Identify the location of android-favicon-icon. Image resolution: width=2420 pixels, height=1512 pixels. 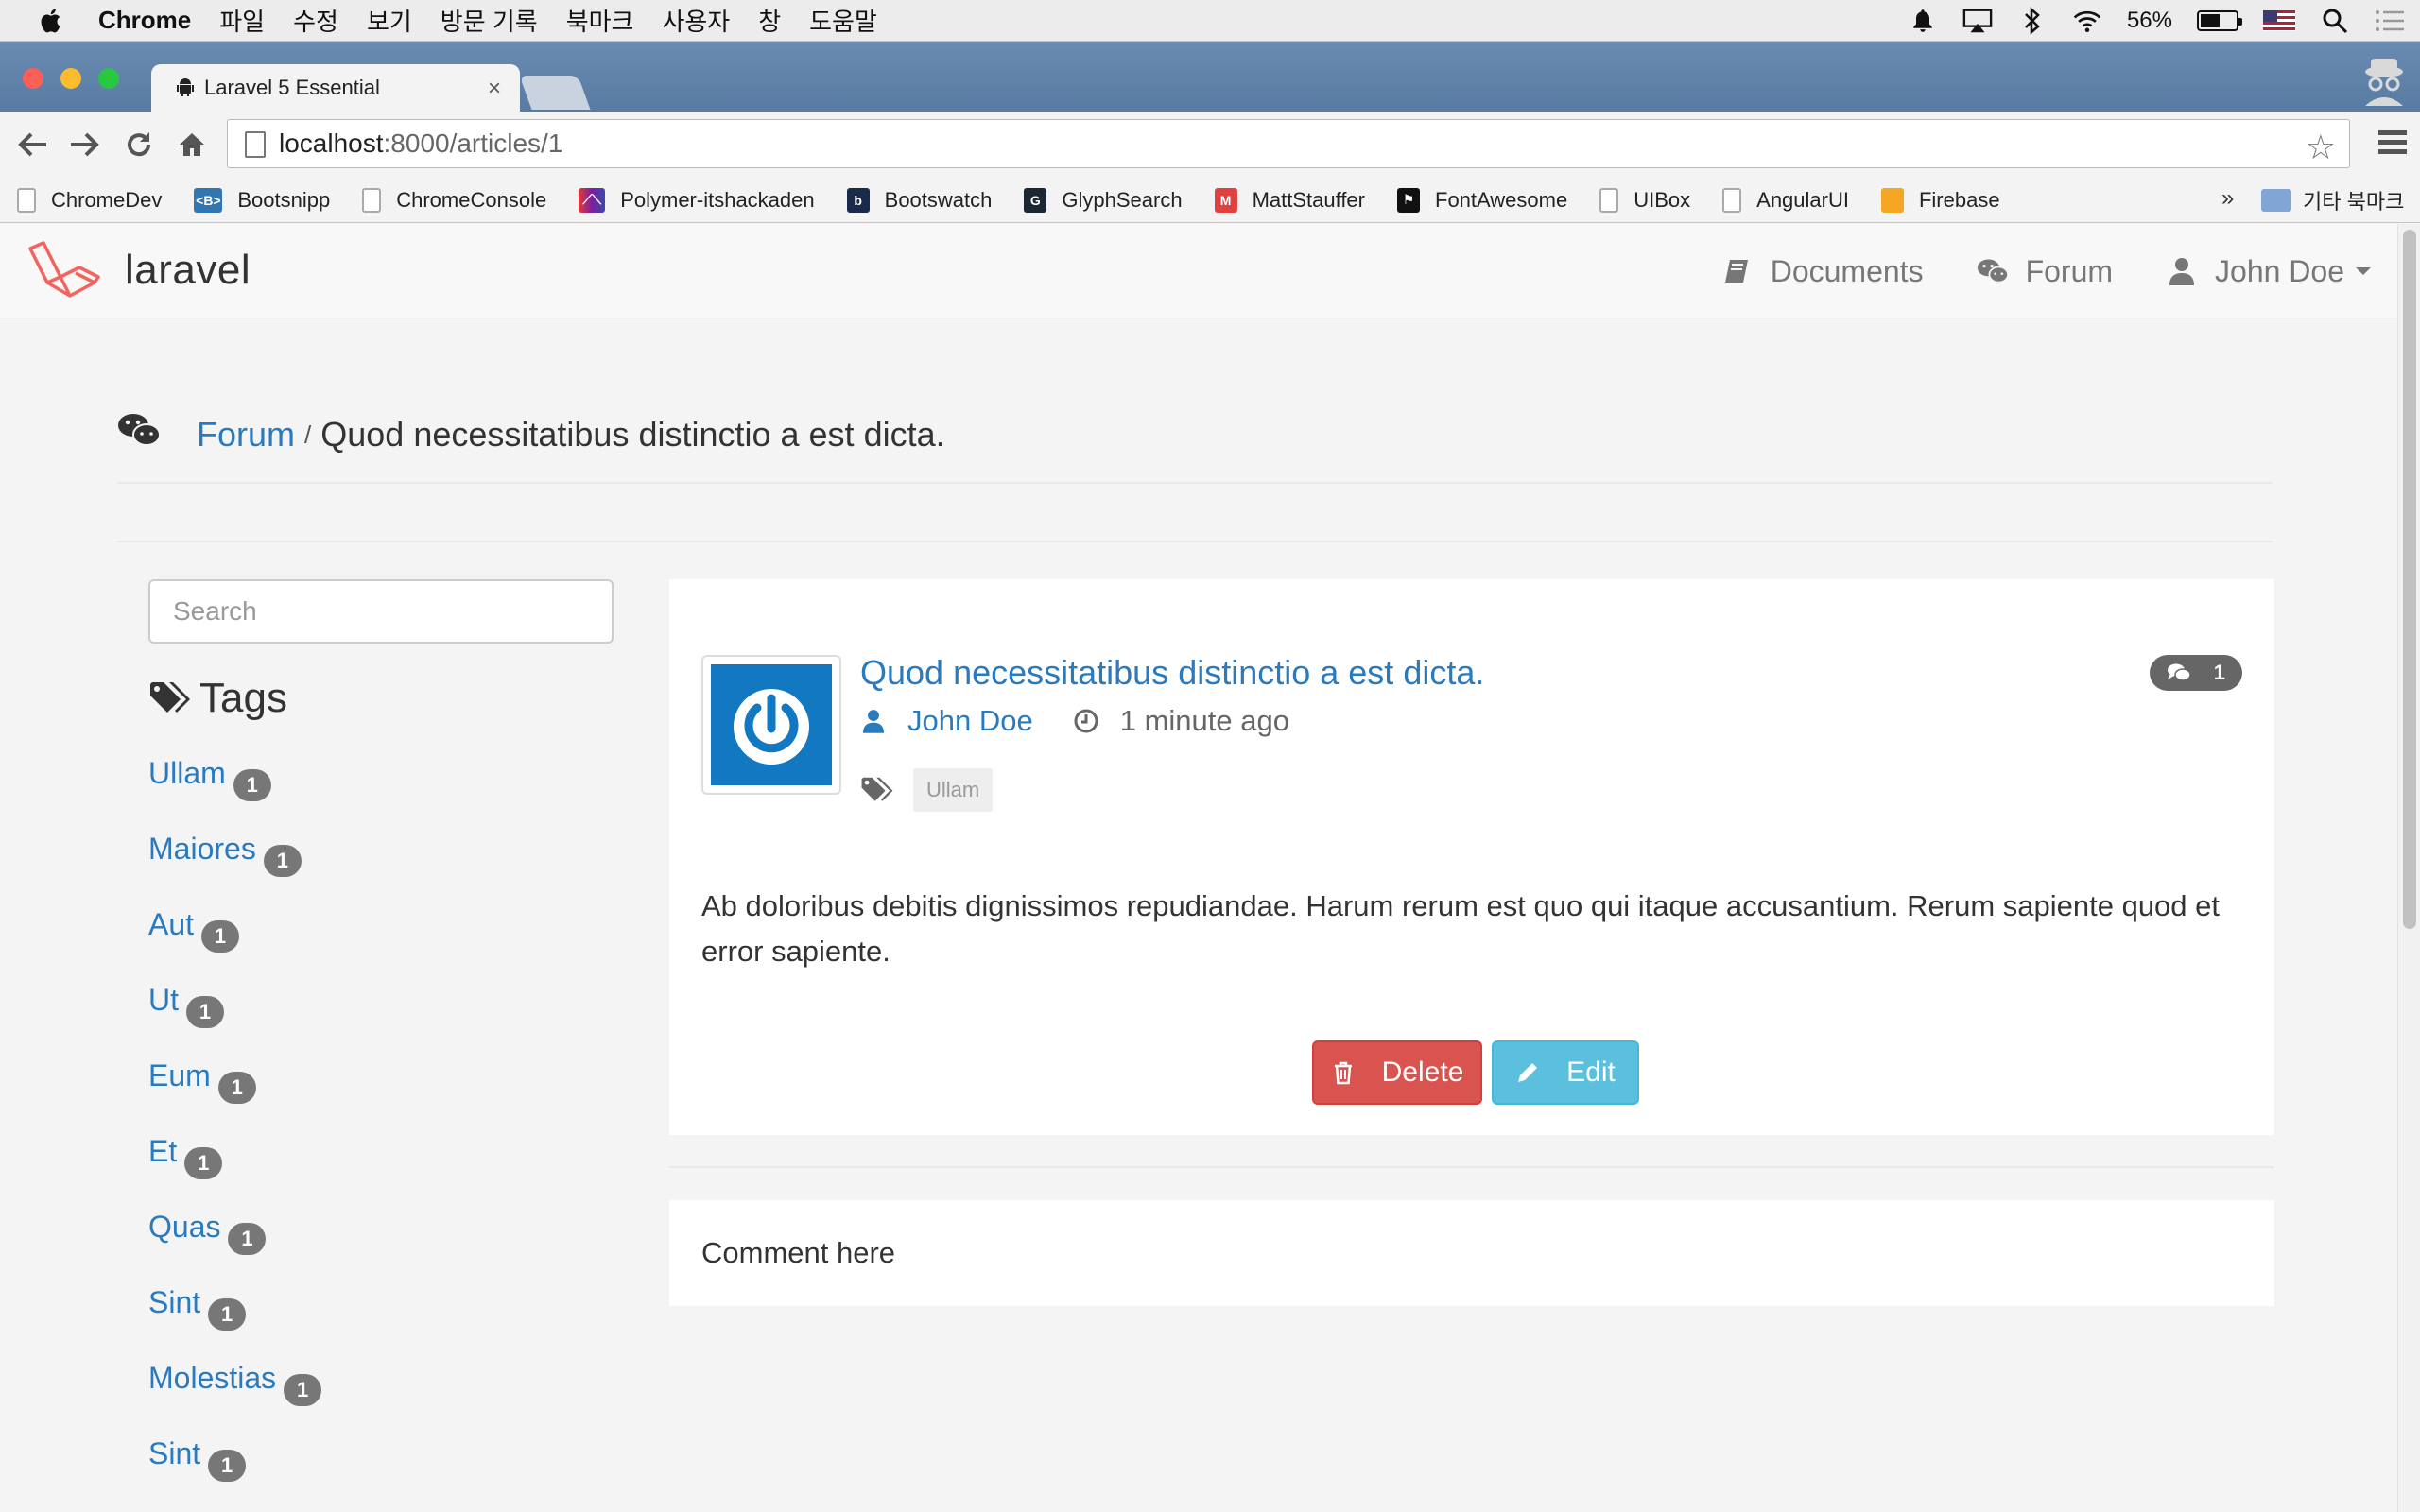
(185, 87).